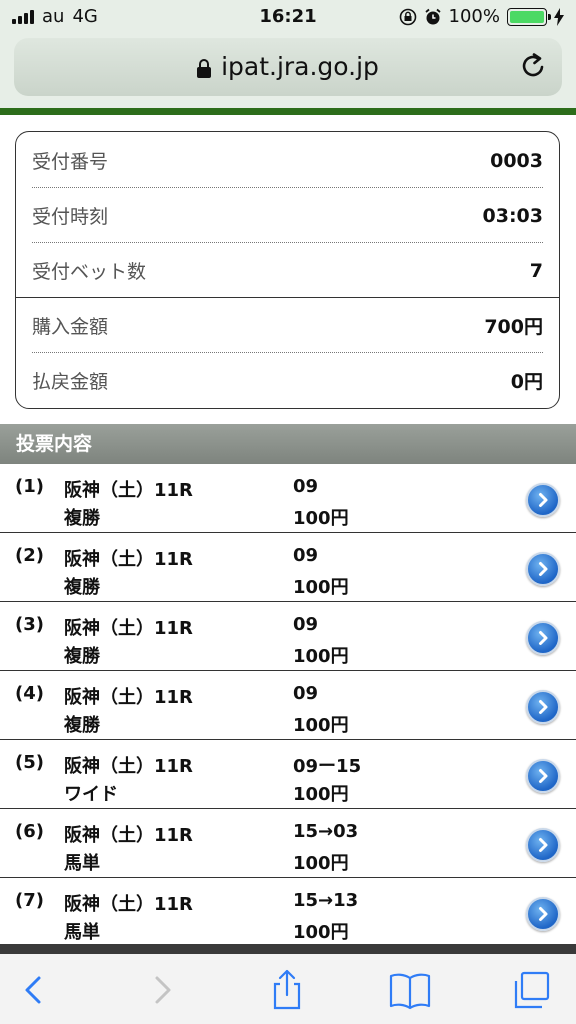 This screenshot has width=576, height=1024. What do you see at coordinates (300, 66) in the screenshot?
I see `url-text: ipat.jra.go.jp` at bounding box center [300, 66].